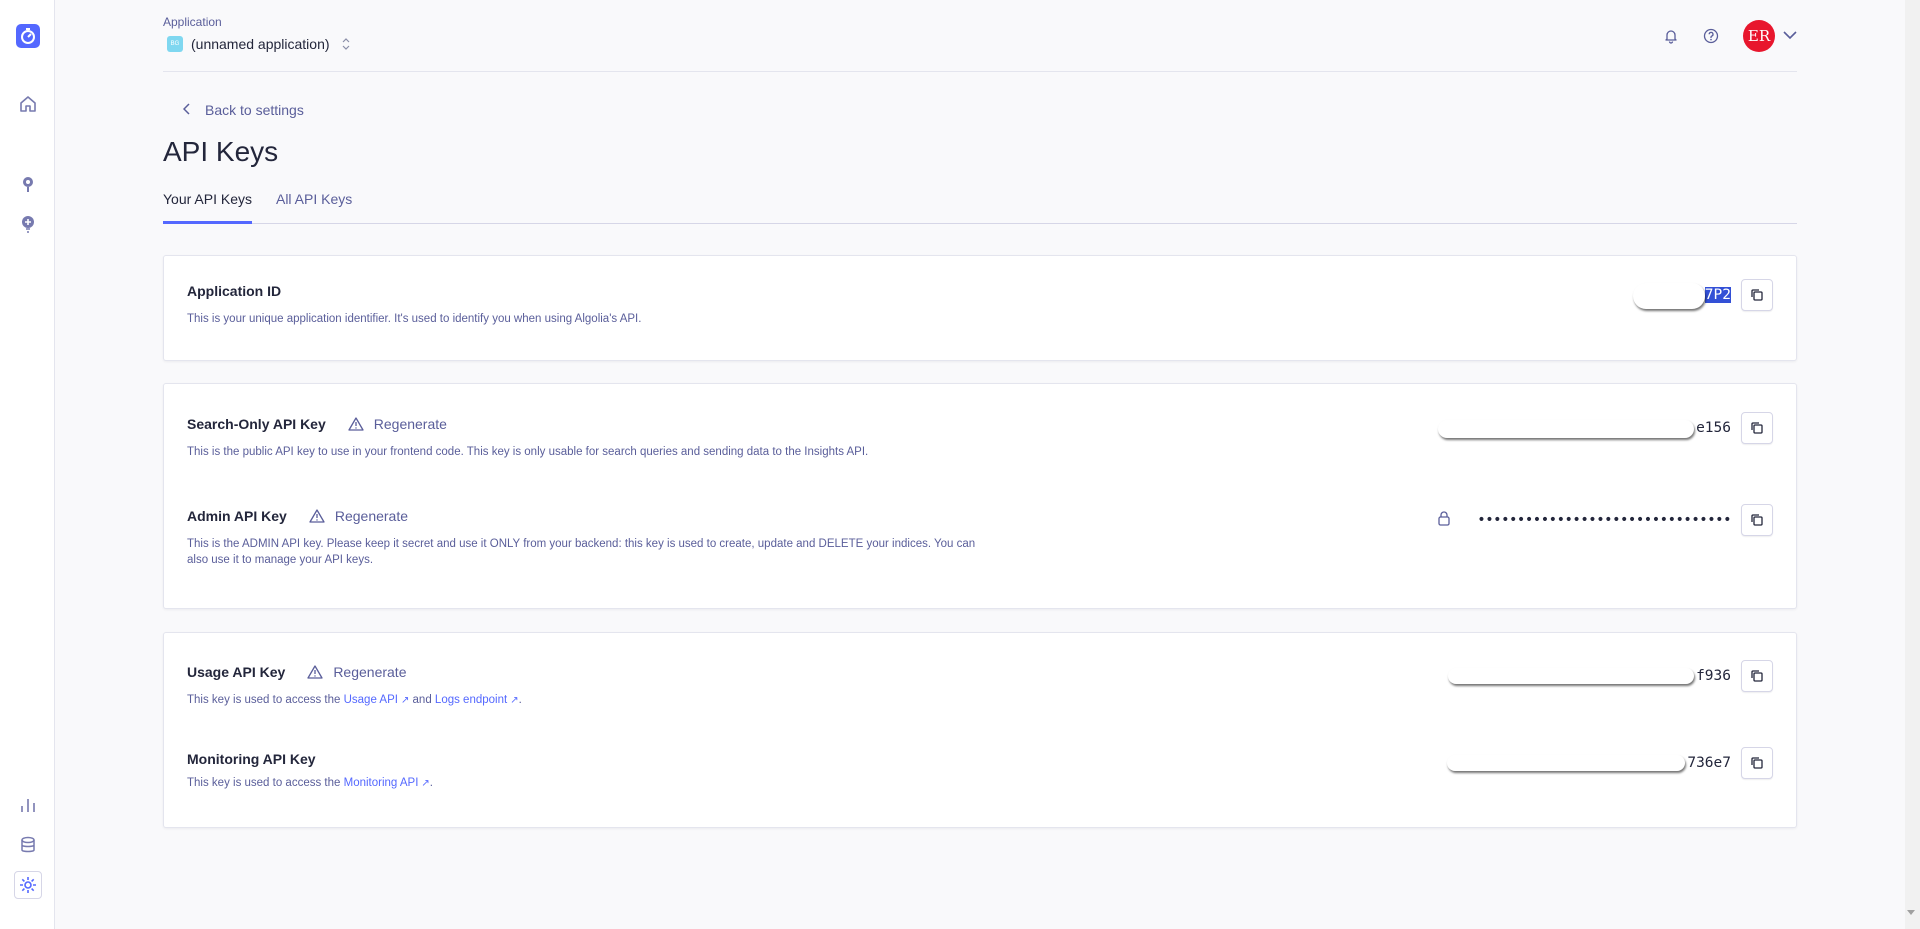 The height and width of the screenshot is (929, 1920). Describe the element at coordinates (1757, 295) in the screenshot. I see `copy-application-id-button` at that location.